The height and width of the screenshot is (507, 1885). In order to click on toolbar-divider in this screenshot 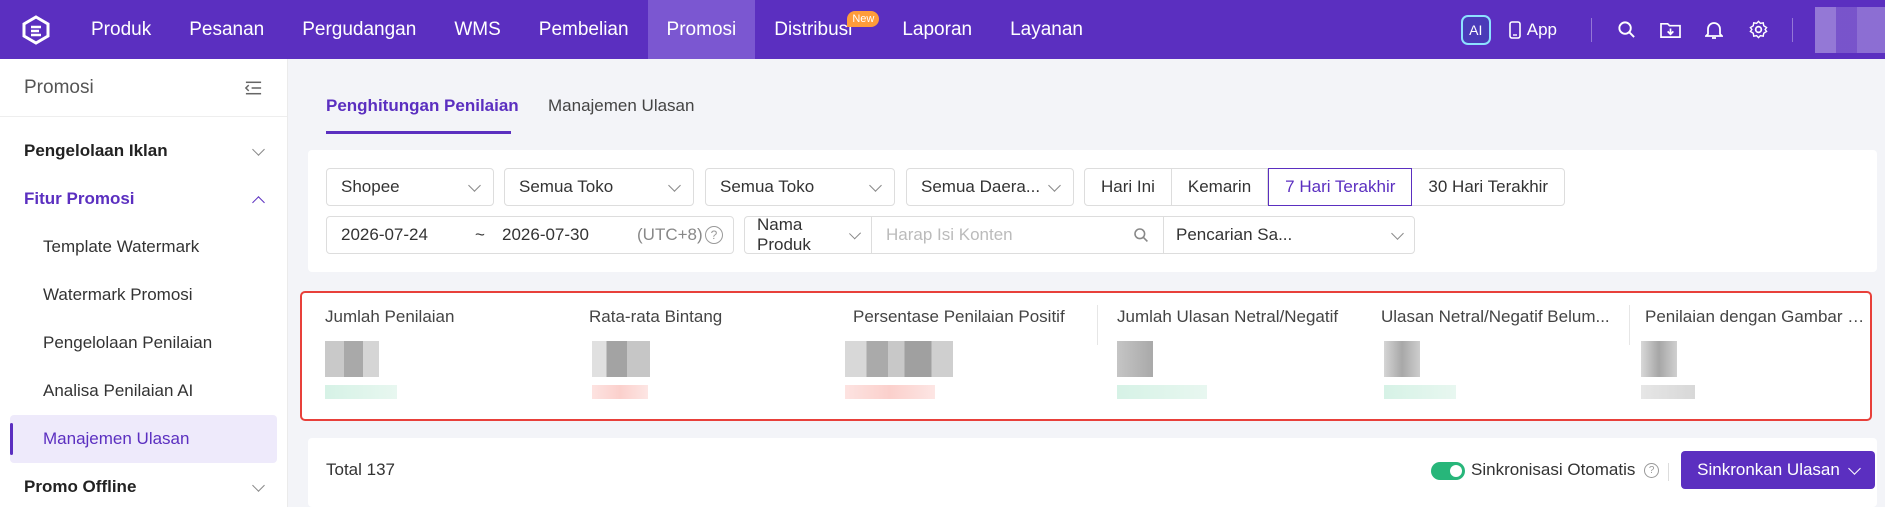, I will do `click(1668, 472)`.